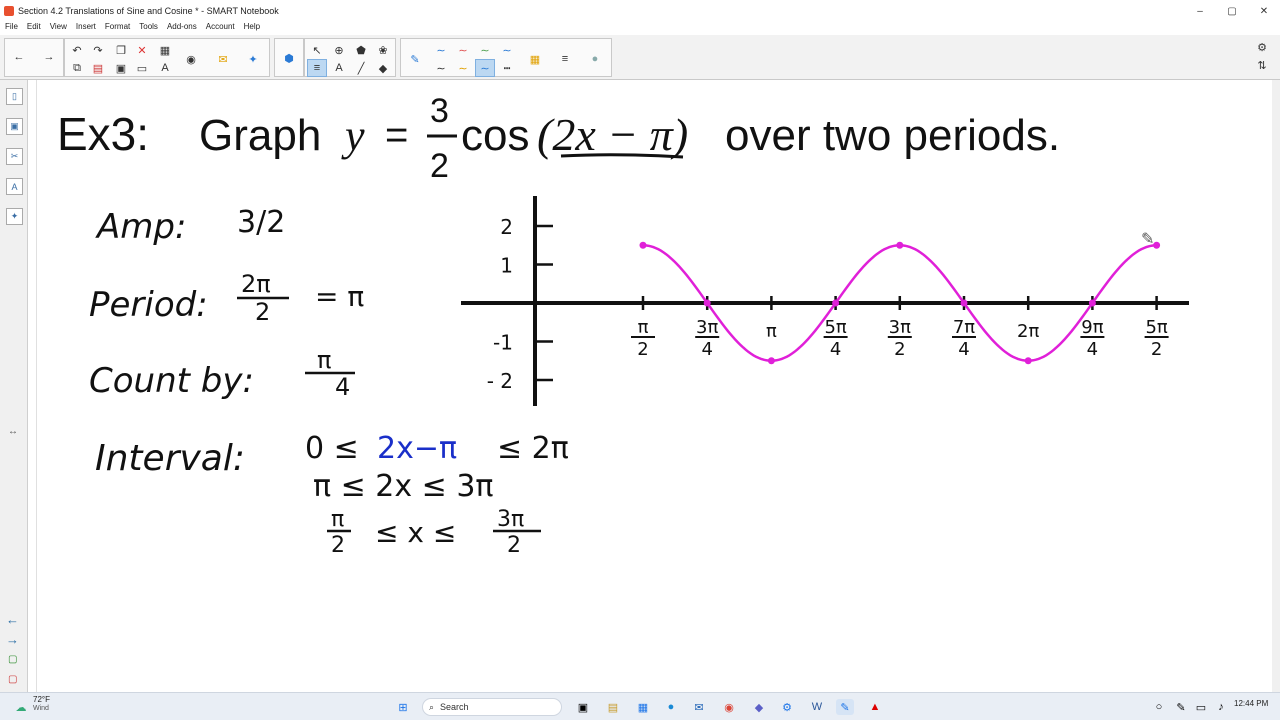 This screenshot has height=720, width=1280. I want to click on edit-group: ↶ ↷ ❐ ✕ ▦ ⧉ ▤ ▣ ▭ A ◉ ✉ ✦, so click(167, 57).